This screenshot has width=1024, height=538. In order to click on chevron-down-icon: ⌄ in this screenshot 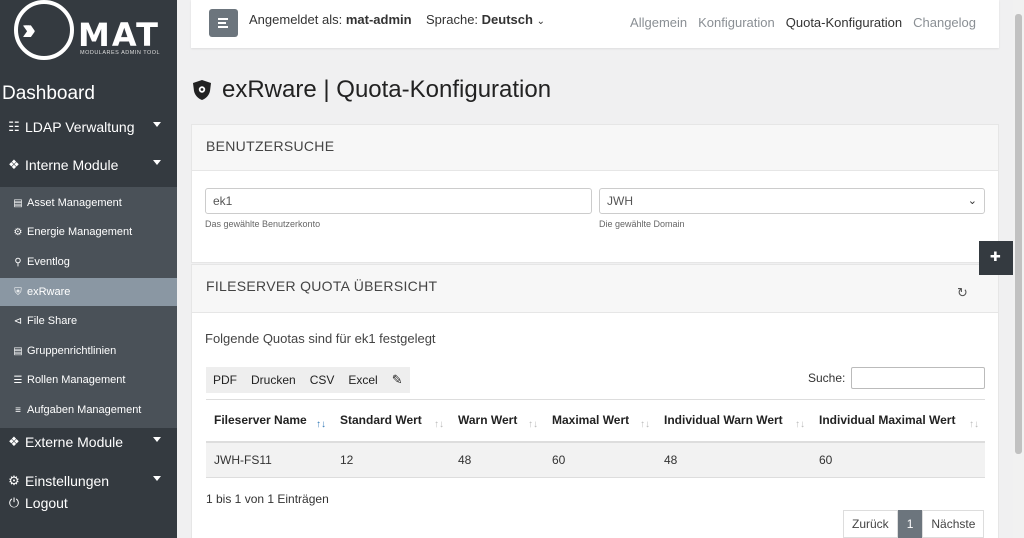, I will do `click(540, 21)`.